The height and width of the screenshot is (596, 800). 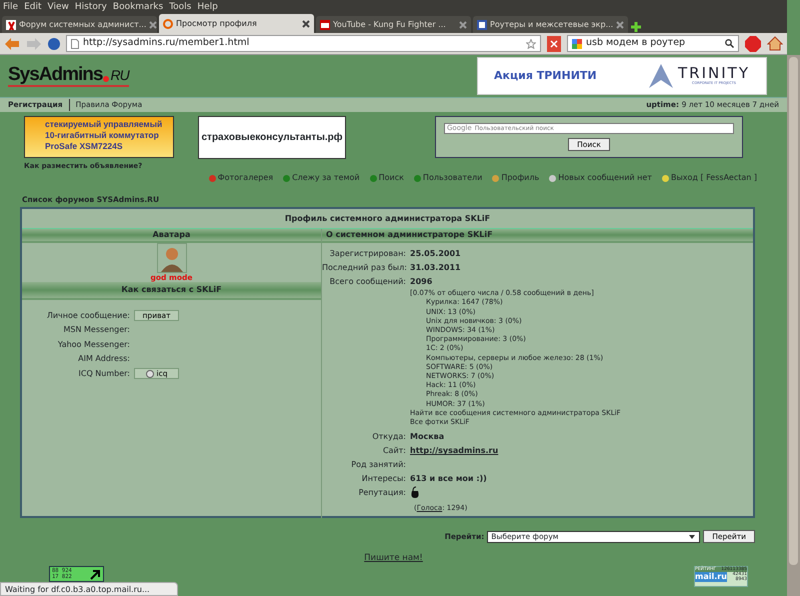 I want to click on search-field: usb модем в роутер, so click(x=653, y=43).